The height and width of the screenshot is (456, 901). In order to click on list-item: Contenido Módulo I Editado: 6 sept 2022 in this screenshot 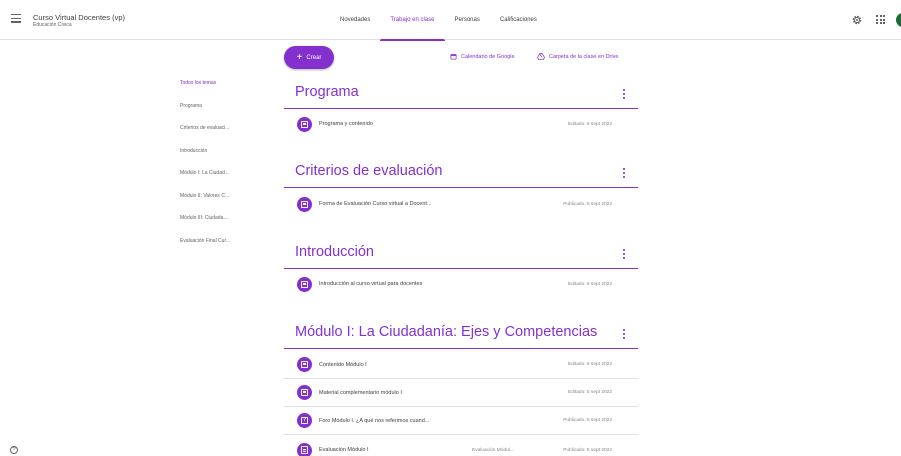, I will do `click(461, 365)`.